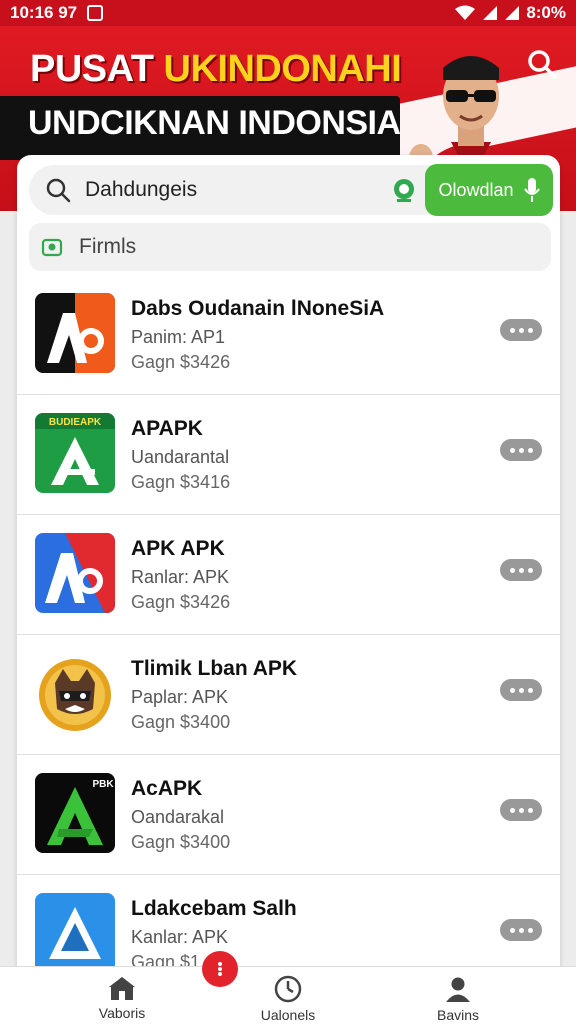 The height and width of the screenshot is (1024, 576). What do you see at coordinates (167, 428) in the screenshot?
I see `app-name: APAPK` at bounding box center [167, 428].